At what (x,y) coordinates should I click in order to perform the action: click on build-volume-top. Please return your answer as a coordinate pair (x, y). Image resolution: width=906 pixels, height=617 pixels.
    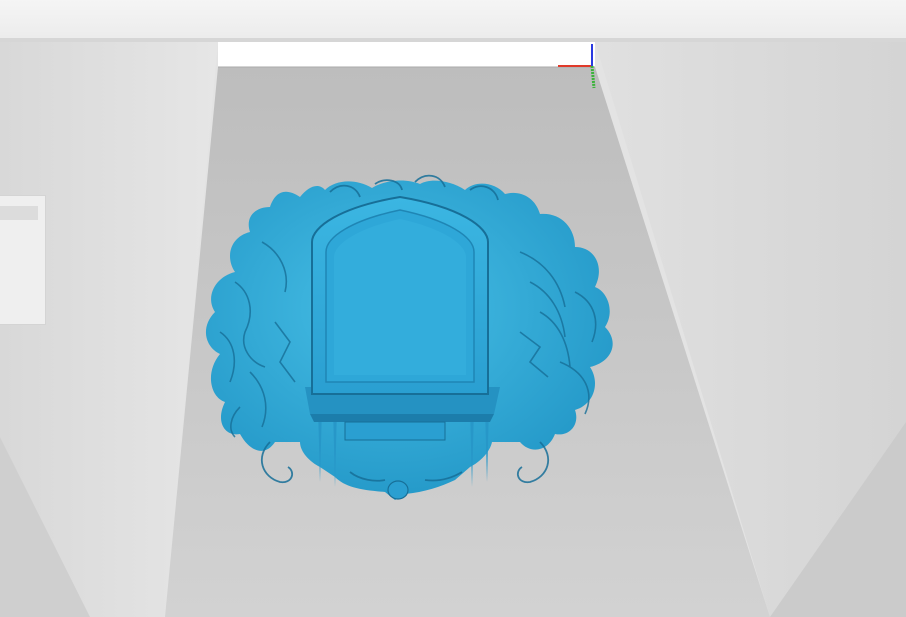
    Looking at the image, I should click on (406, 54).